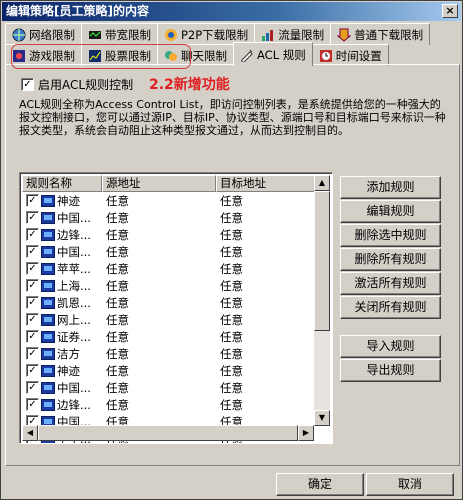 This screenshot has height=500, width=463. I want to click on table-row: ✓ 证券... 任意 任意, so click(169, 336).